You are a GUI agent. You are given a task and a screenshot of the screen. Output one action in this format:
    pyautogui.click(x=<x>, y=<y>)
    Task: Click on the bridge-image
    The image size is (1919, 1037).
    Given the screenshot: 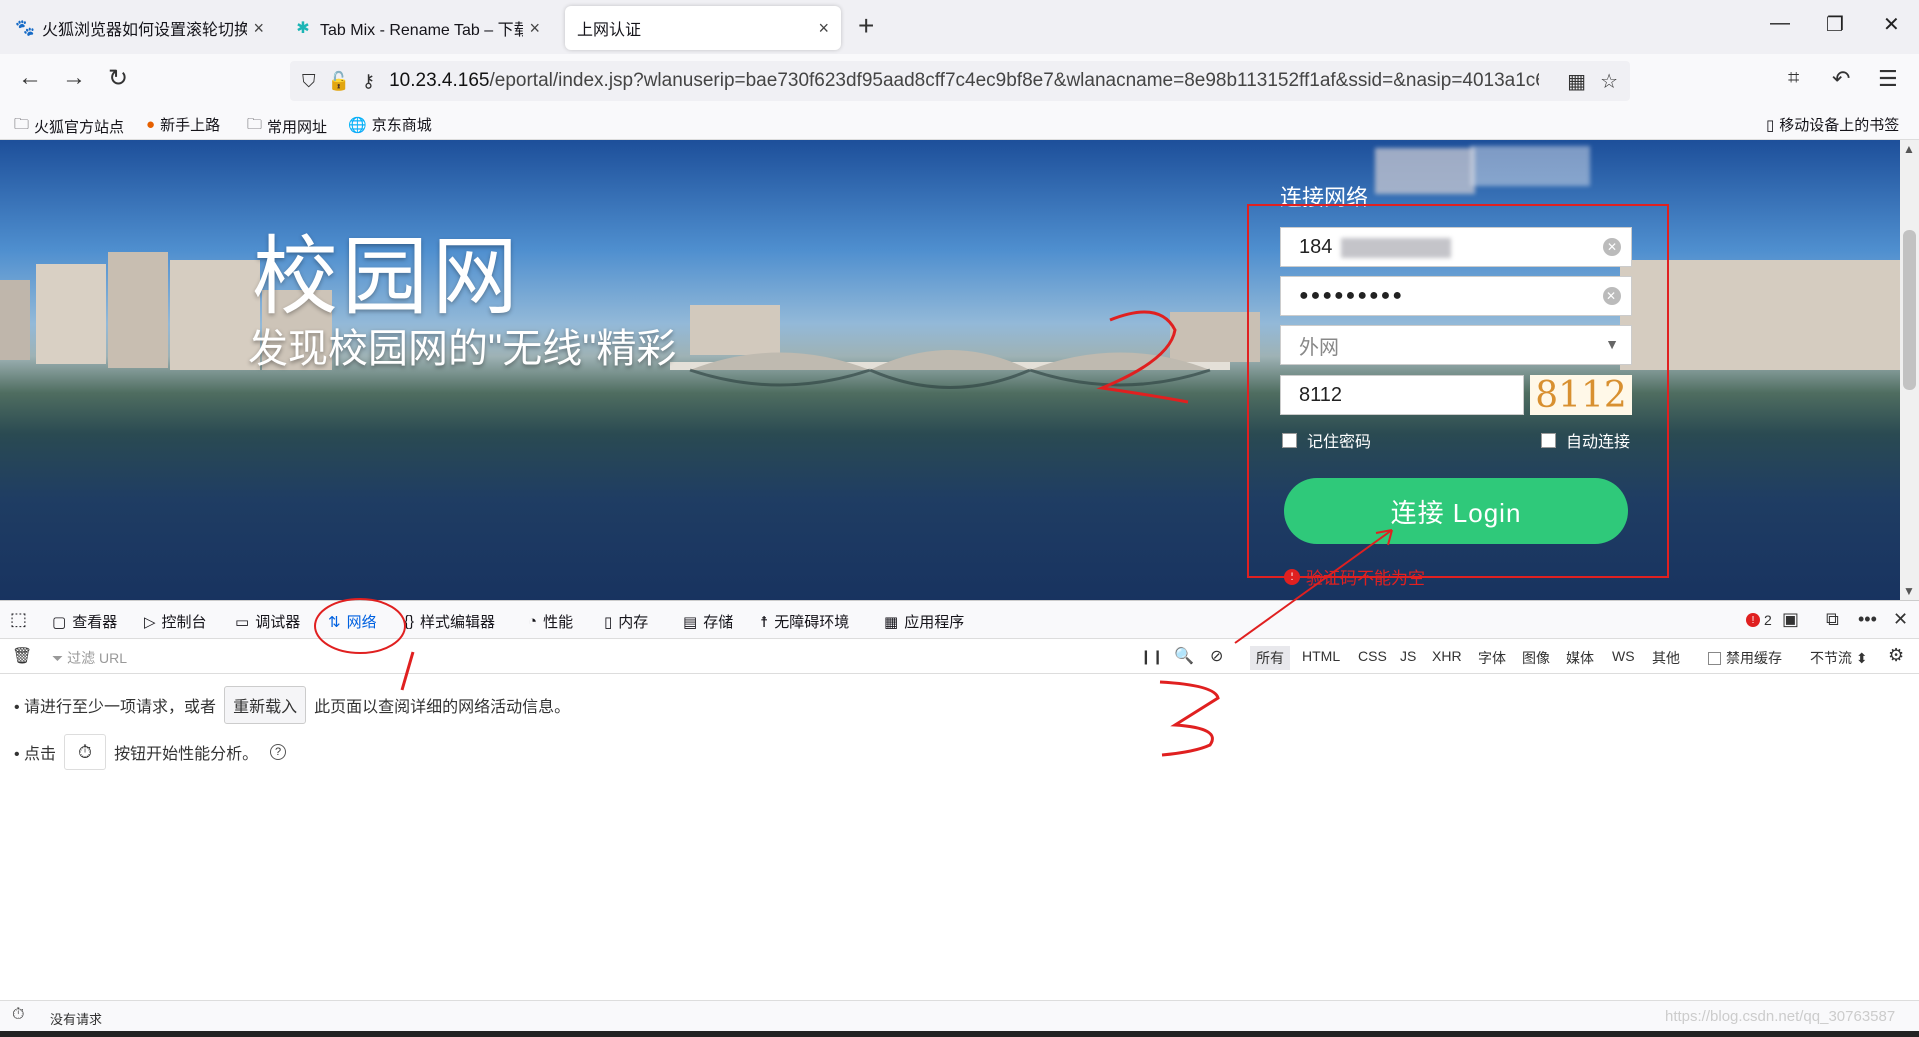 What is the action you would take?
    pyautogui.click(x=950, y=369)
    